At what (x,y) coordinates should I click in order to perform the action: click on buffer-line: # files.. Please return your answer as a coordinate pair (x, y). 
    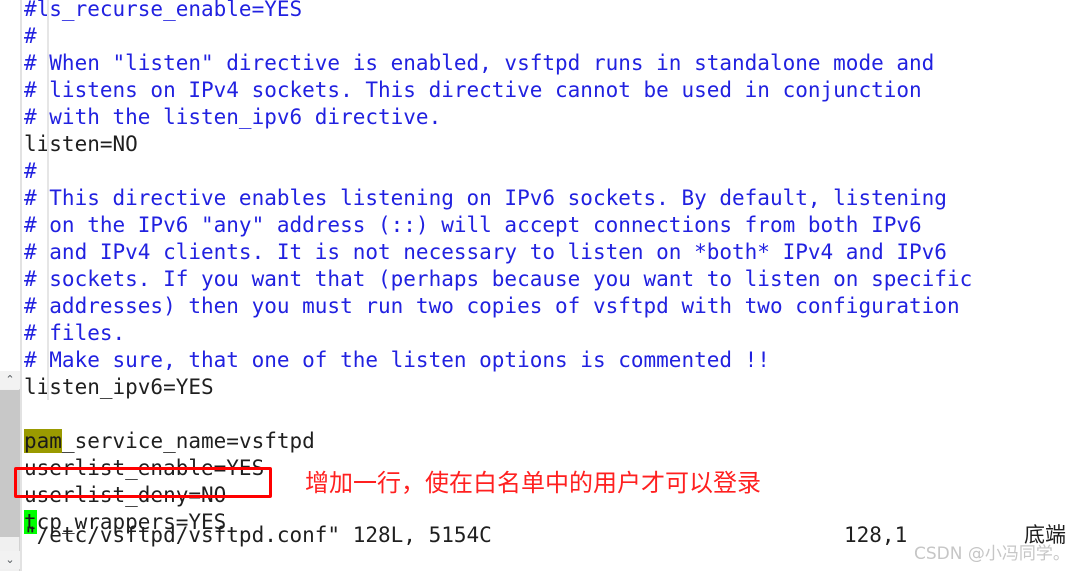
    Looking at the image, I should click on (556, 333).